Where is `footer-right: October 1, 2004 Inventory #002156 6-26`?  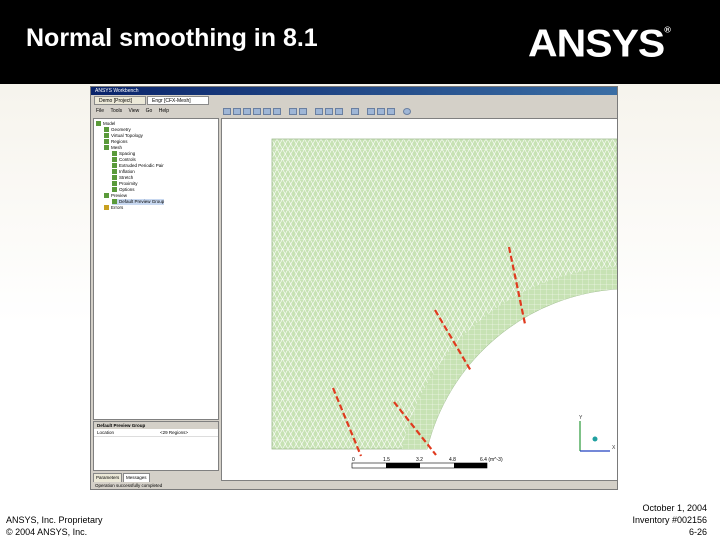 footer-right: October 1, 2004 Inventory #002156 6-26 is located at coordinates (669, 520).